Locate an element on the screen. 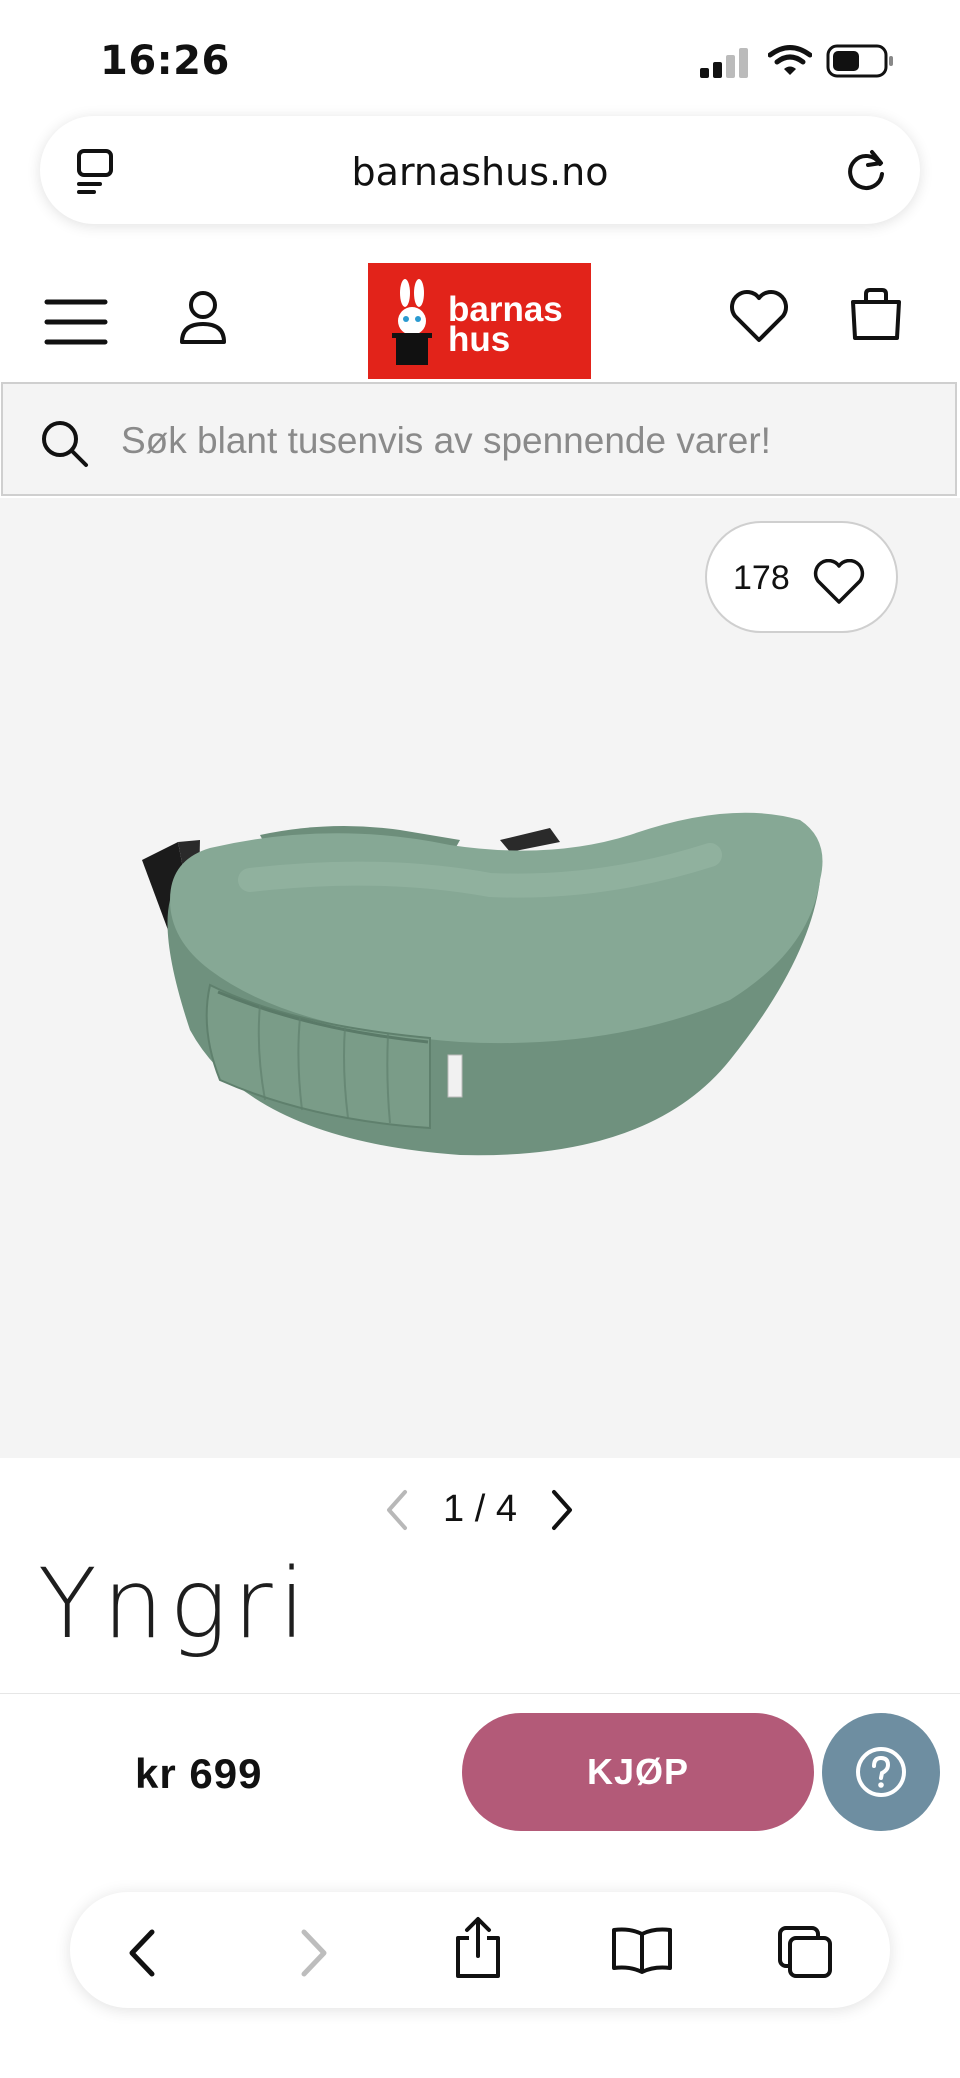 The image size is (960, 2078). price: kr 699 is located at coordinates (199, 1773).